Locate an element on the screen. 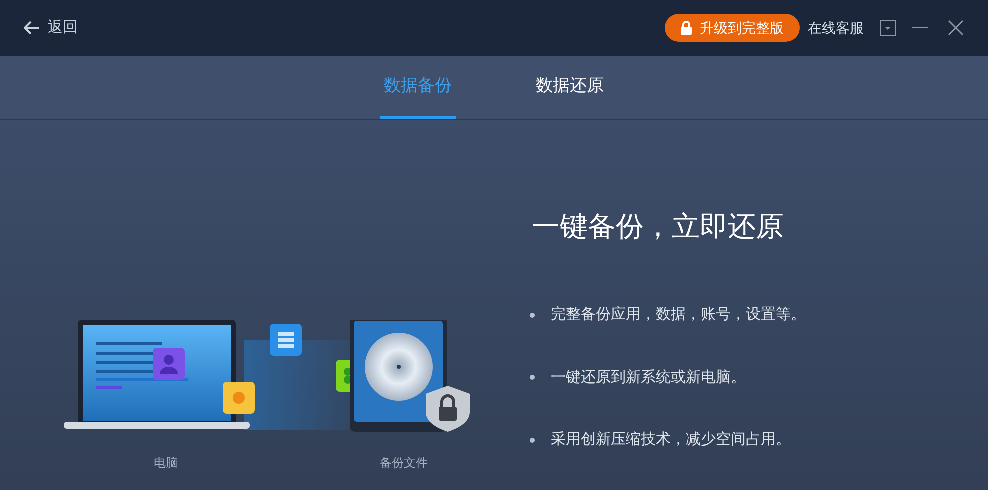 The height and width of the screenshot is (490, 988). minimize-icon is located at coordinates (920, 28).